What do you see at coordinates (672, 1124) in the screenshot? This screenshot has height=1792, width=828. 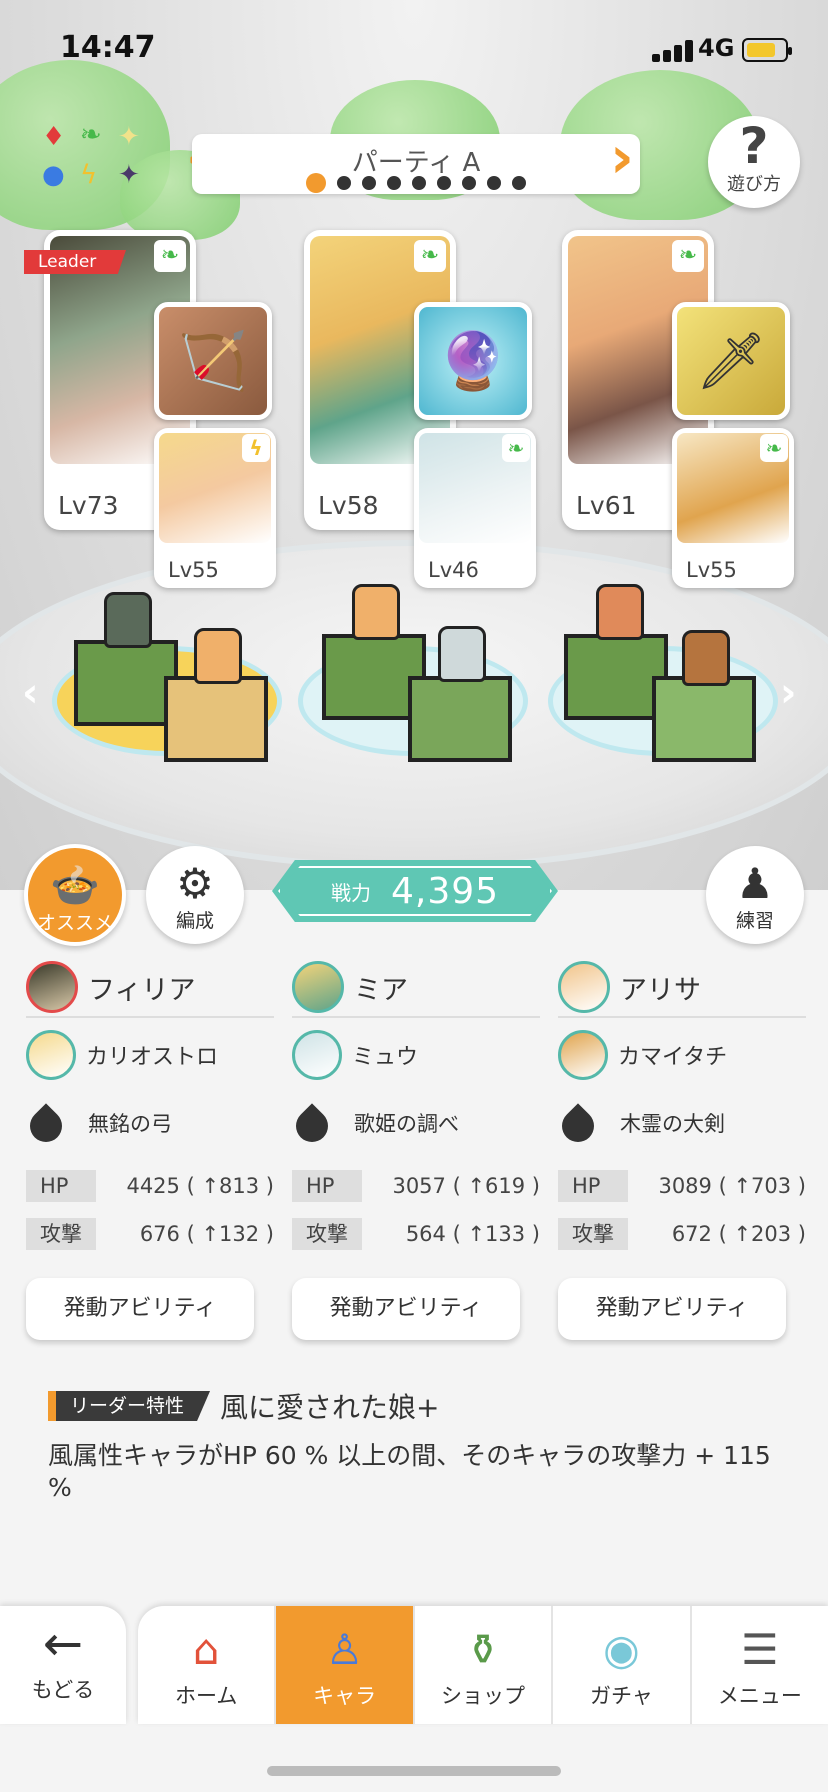 I see `weapon-name: 木霊の大剣` at bounding box center [672, 1124].